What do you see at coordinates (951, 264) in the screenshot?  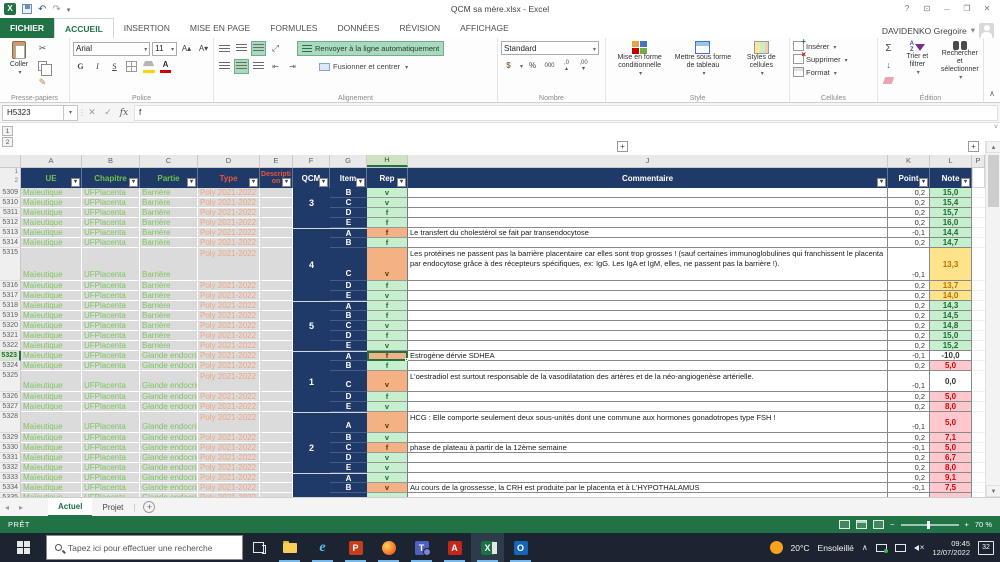 I see `cell-note: 13,3` at bounding box center [951, 264].